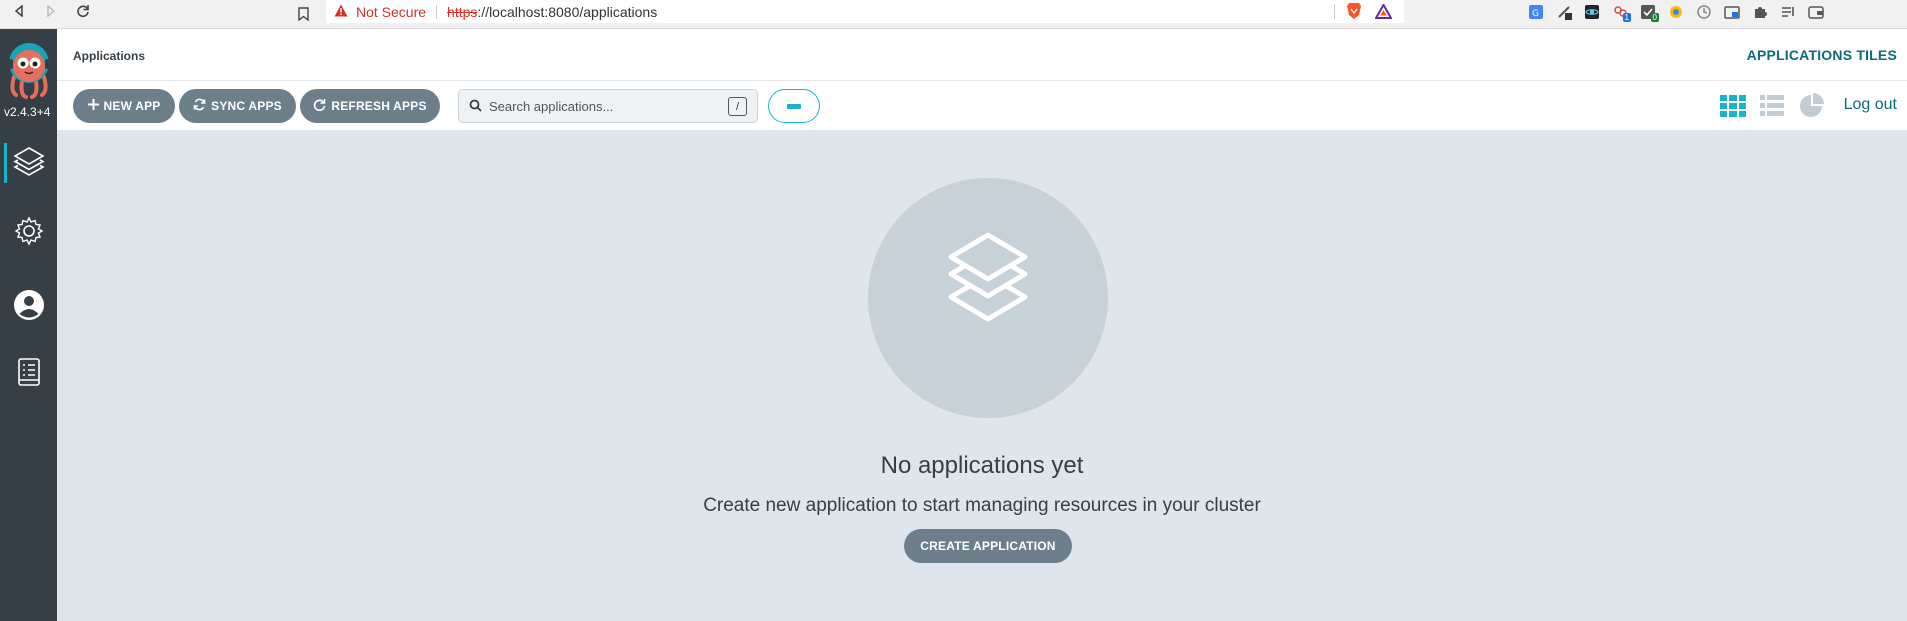  Describe the element at coordinates (567, 11) in the screenshot. I see `url-text: ://localhost:8080/applications` at that location.